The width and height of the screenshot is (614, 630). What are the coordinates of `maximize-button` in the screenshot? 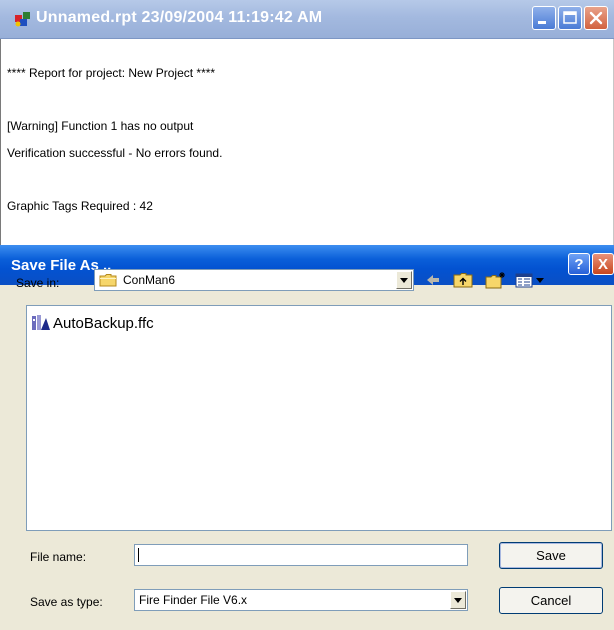 It's located at (570, 18).